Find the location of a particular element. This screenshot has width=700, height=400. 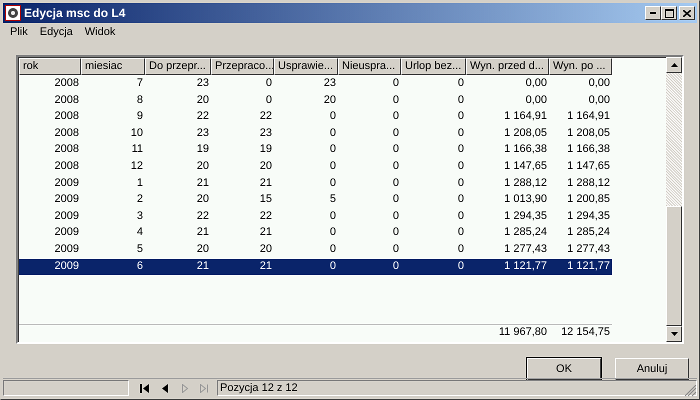

table-cell: 23 is located at coordinates (266, 132).